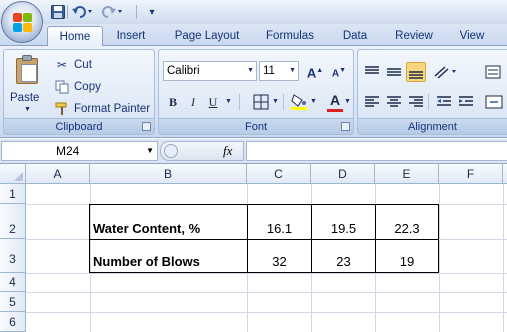  I want to click on paste-button: Paste, so click(24, 98).